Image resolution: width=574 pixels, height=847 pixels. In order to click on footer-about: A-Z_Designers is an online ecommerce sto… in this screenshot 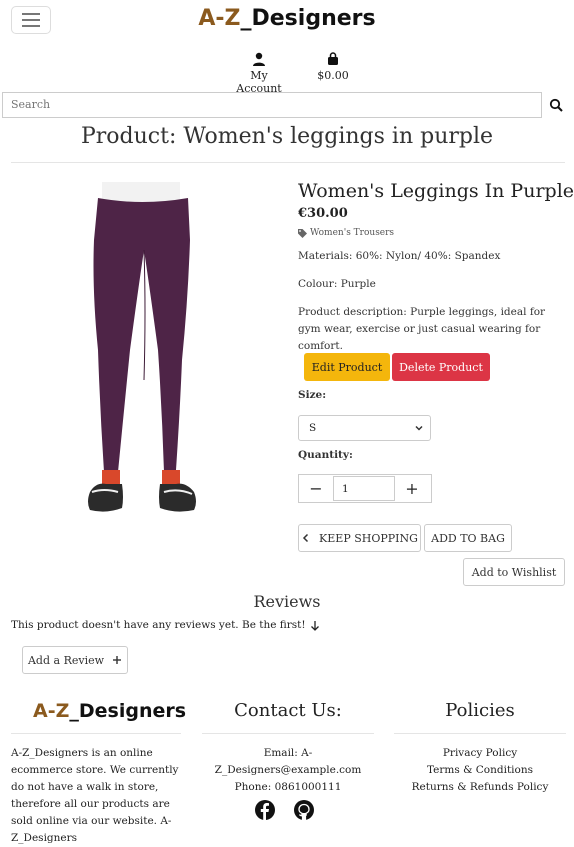, I will do `click(95, 795)`.